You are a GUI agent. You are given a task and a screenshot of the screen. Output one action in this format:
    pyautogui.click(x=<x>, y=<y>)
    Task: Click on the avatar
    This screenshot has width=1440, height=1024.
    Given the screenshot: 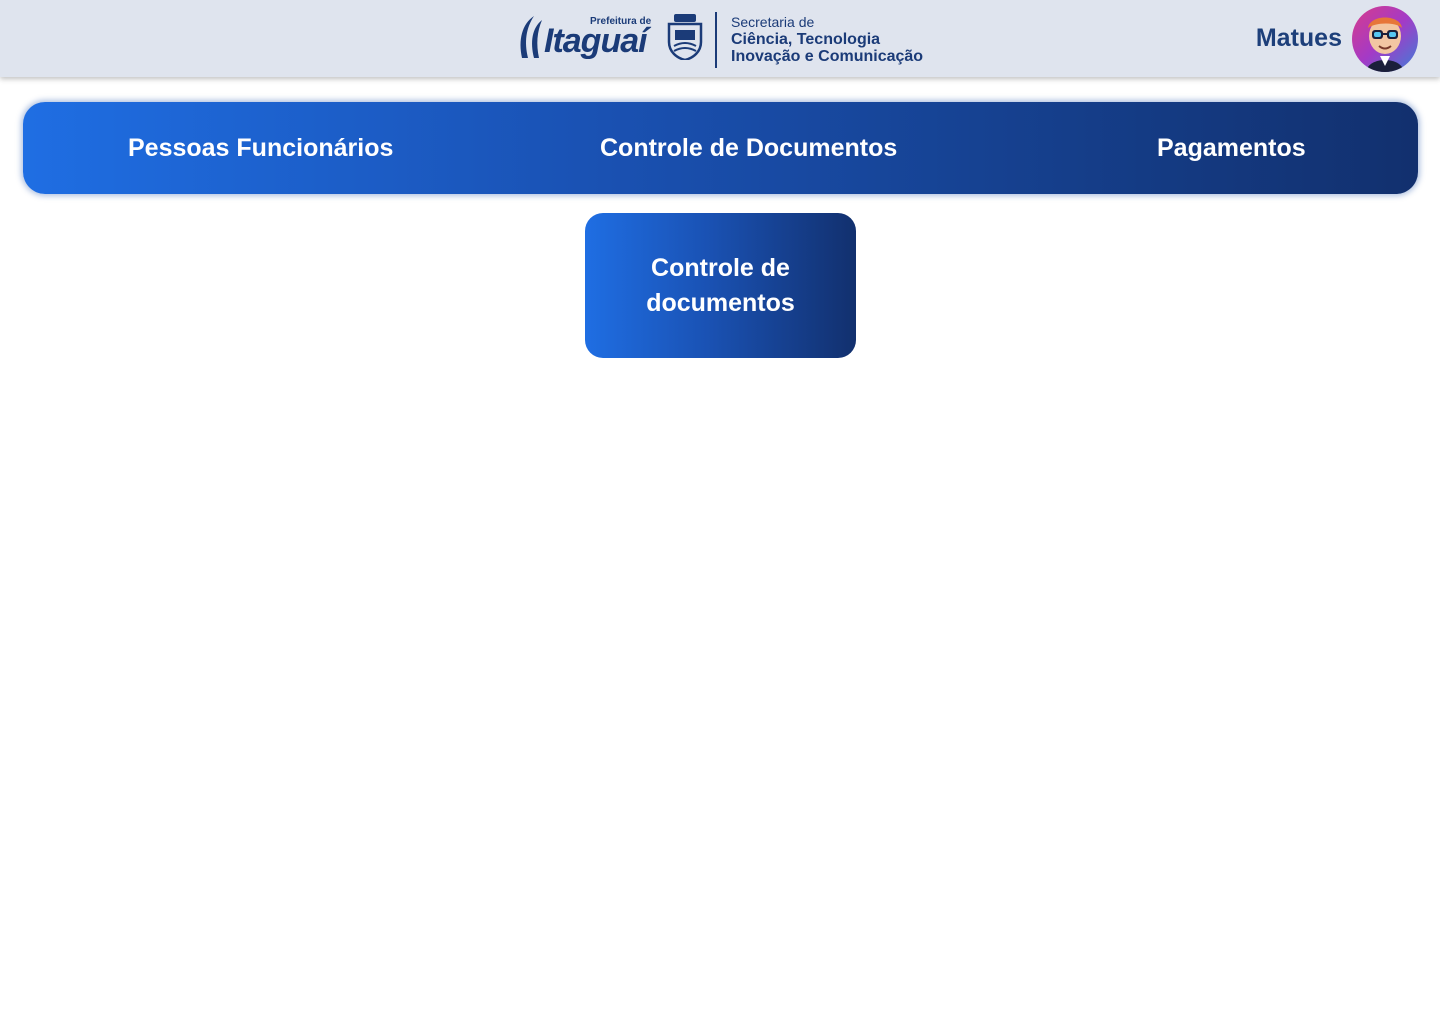 What is the action you would take?
    pyautogui.click(x=1385, y=39)
    